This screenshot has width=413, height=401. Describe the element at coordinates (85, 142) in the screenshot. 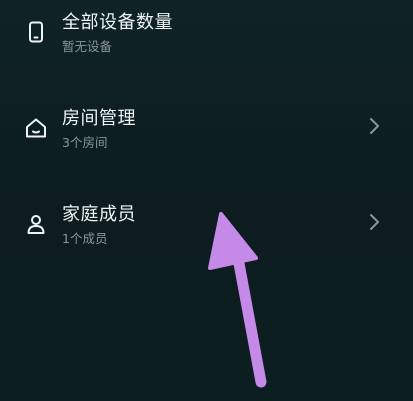

I see `room-management-subtitle: 3个房间` at that location.